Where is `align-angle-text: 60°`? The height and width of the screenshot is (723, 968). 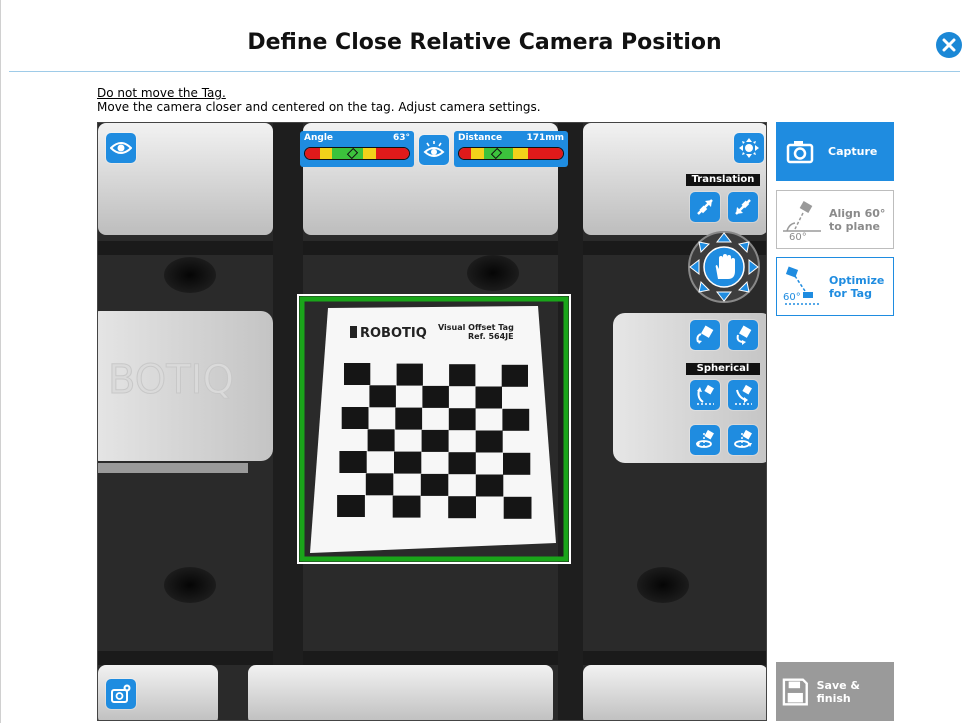
align-angle-text: 60° is located at coordinates (798, 236).